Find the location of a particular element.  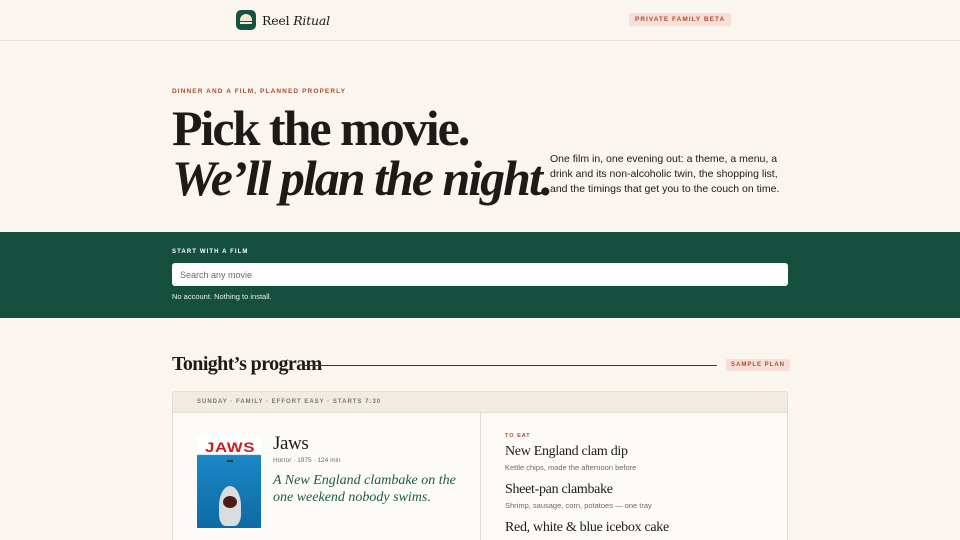

section-title: Tonight’s program is located at coordinates (247, 364).